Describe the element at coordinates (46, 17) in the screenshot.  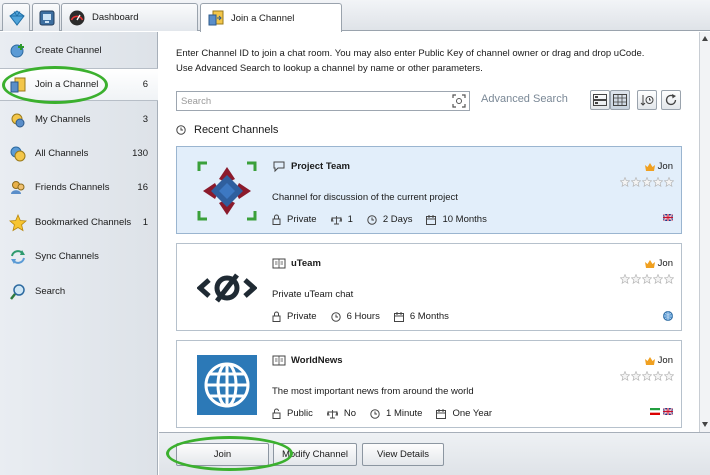
I see `tab-monitor` at that location.